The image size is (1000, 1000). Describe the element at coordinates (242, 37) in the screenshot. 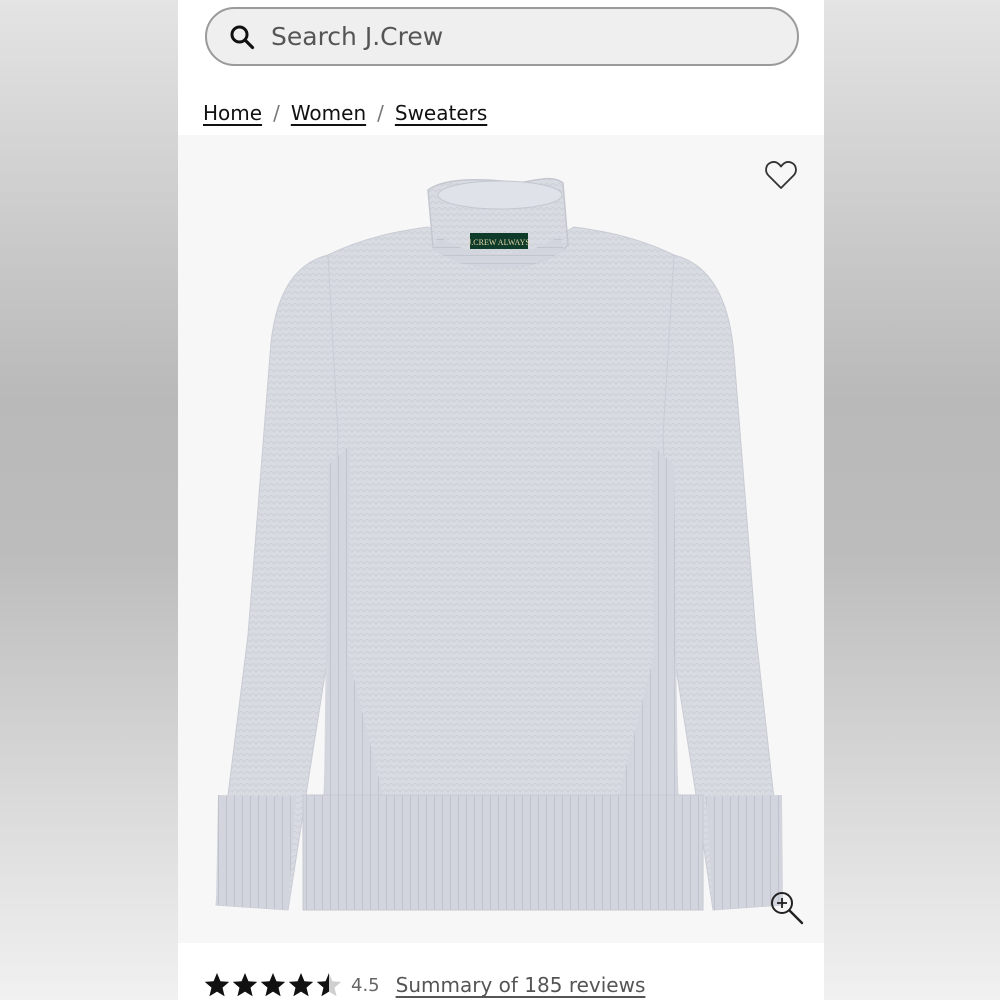

I see `search-icon` at that location.